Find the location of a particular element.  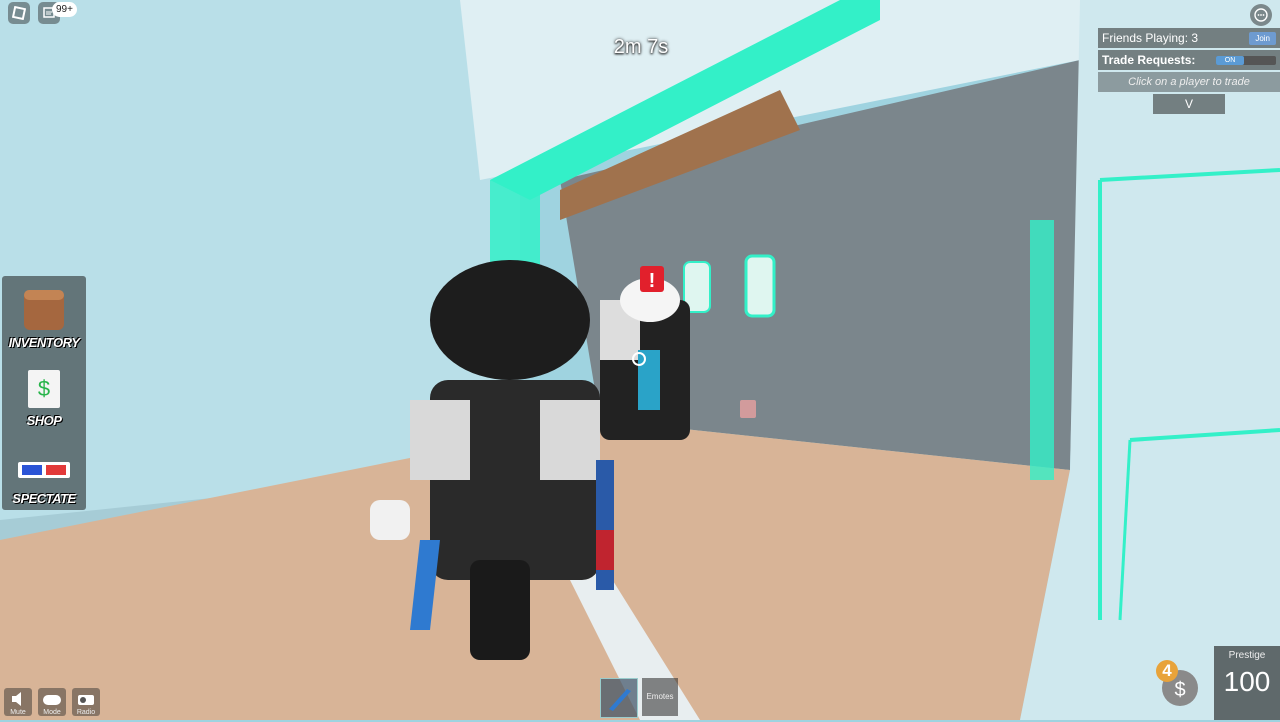

mode-button: Mode is located at coordinates (52, 702).